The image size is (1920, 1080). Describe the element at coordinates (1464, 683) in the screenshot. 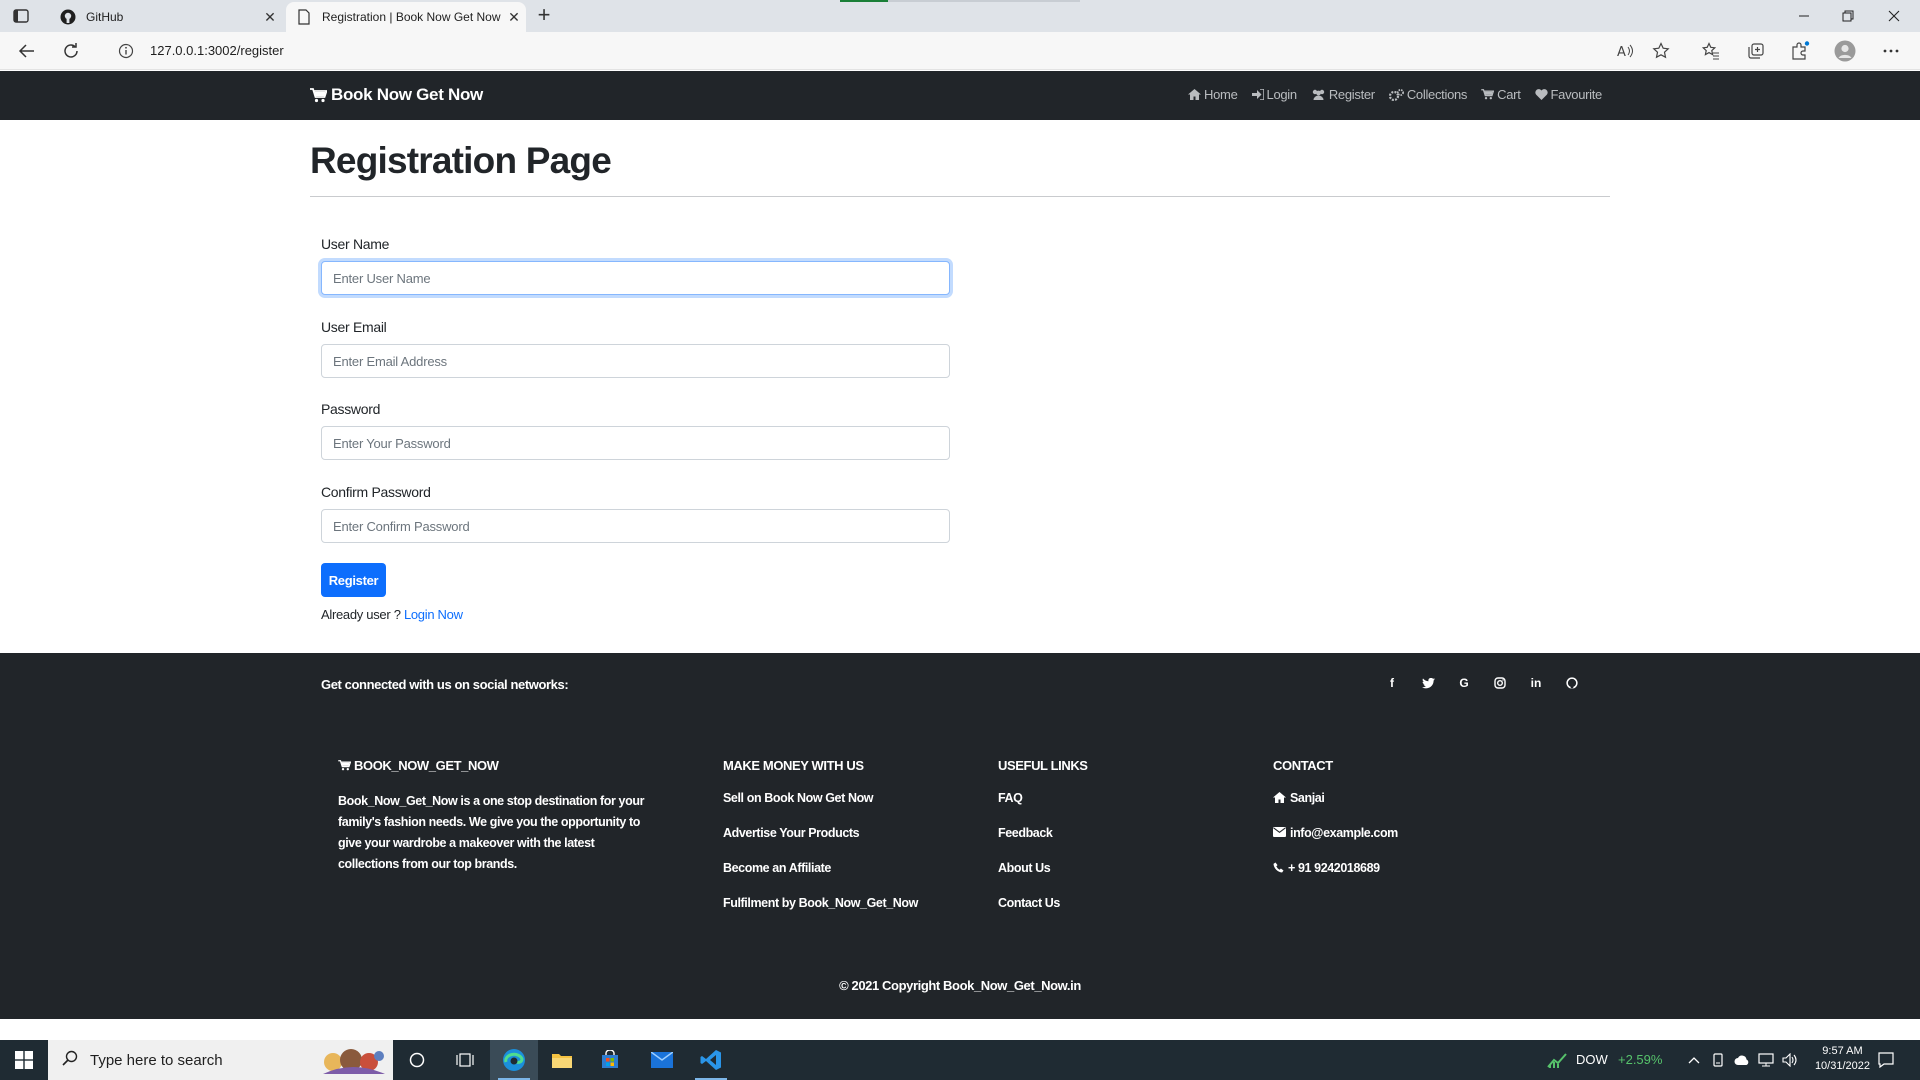

I see `google-icon: G` at that location.